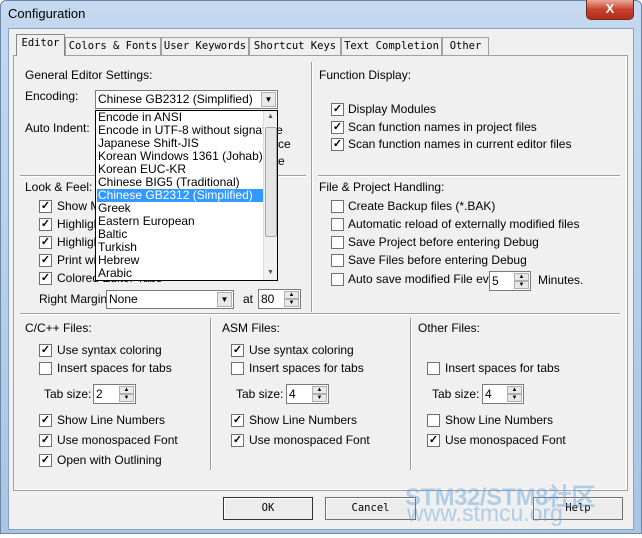 The image size is (642, 538). I want to click on right-margin-spinner: 80 ▲ ▼, so click(279, 299).